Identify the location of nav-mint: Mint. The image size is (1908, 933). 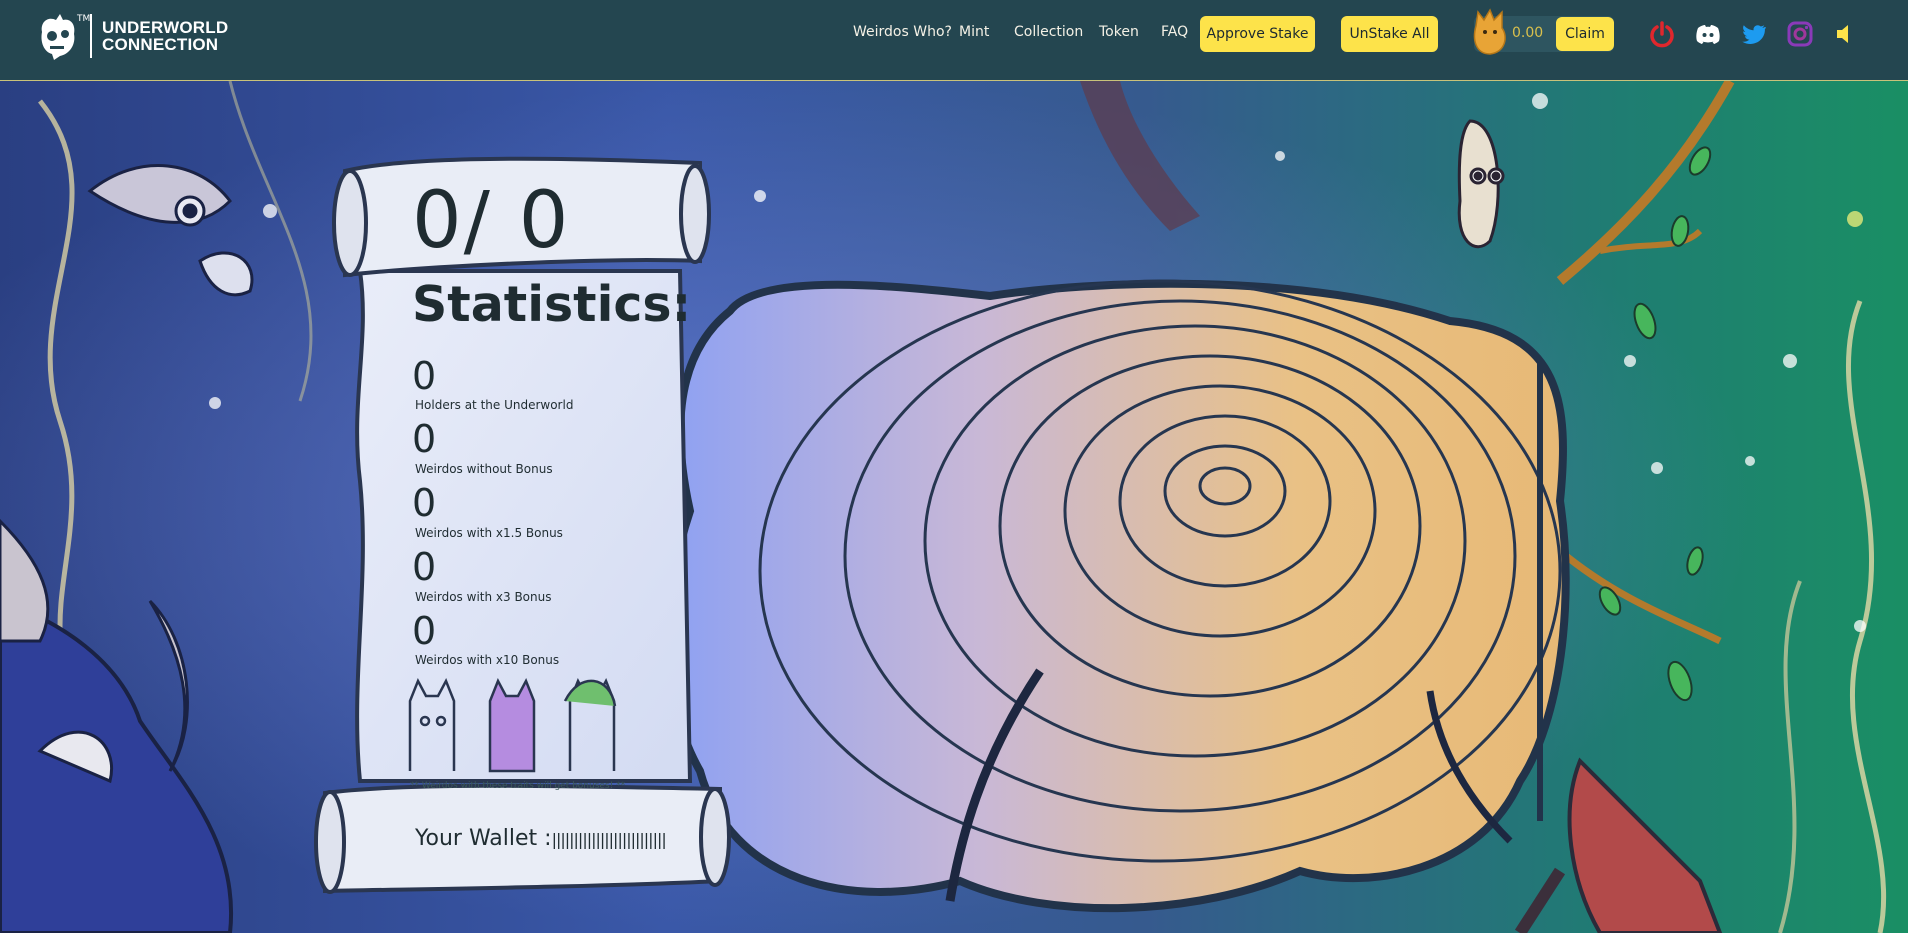
(974, 32).